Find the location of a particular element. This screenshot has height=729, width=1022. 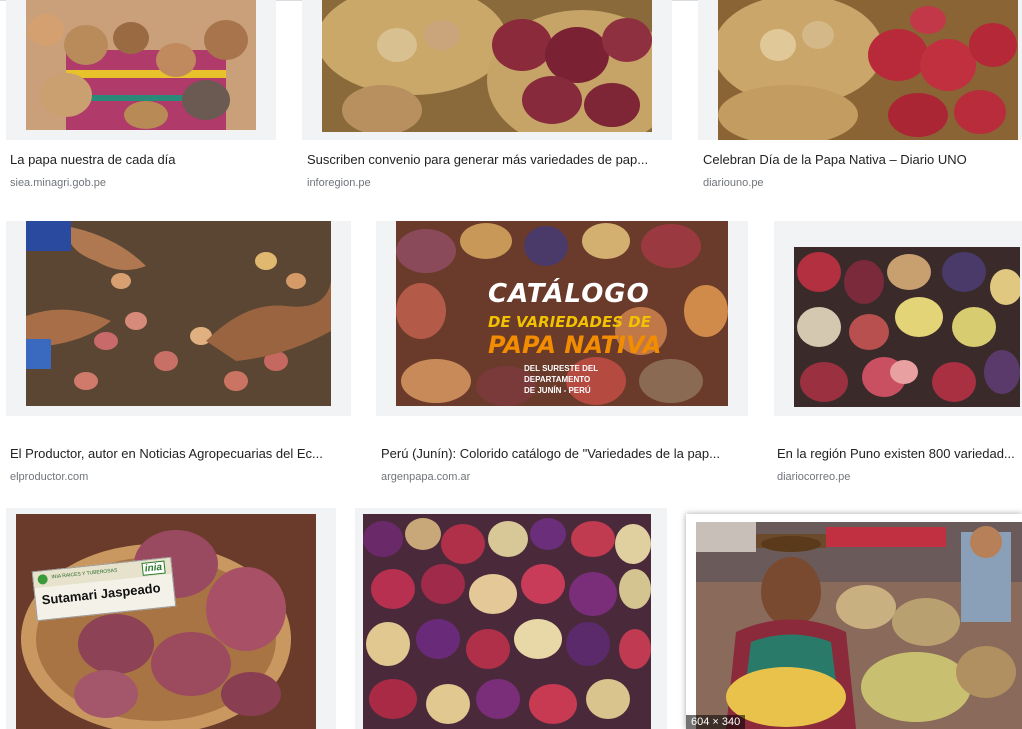

cut-native-potatoes-image is located at coordinates (907, 327).